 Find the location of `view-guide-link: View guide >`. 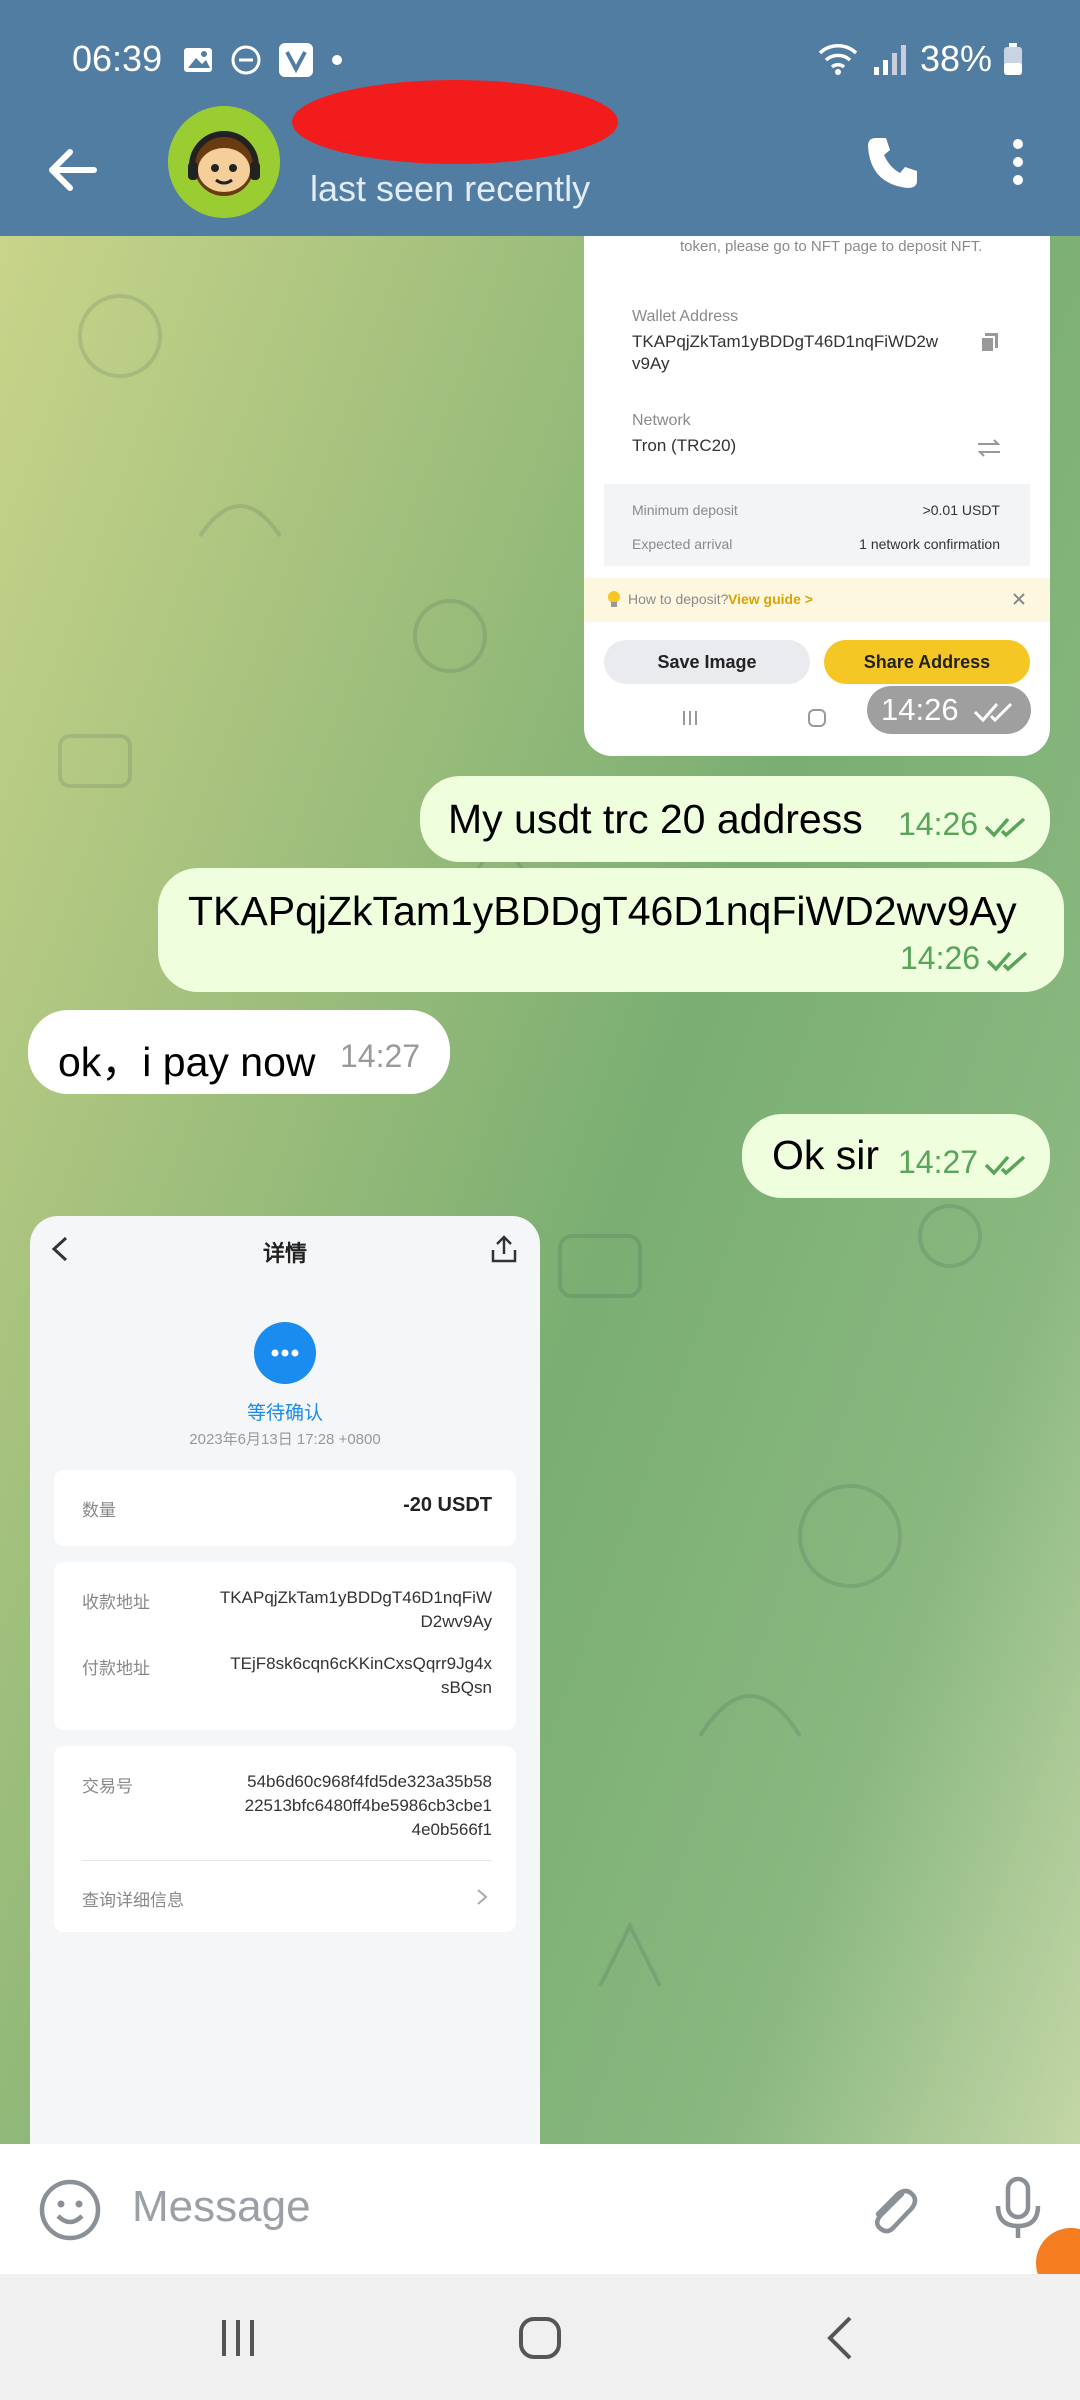

view-guide-link: View guide > is located at coordinates (770, 599).